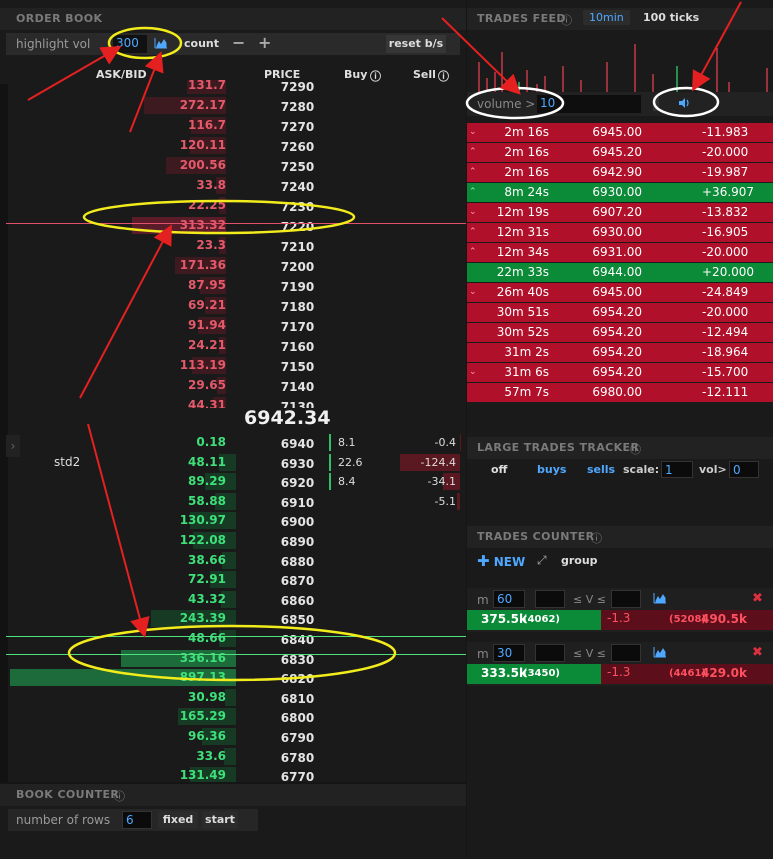  What do you see at coordinates (499, 469) in the screenshot?
I see `large-trades-off: off` at bounding box center [499, 469].